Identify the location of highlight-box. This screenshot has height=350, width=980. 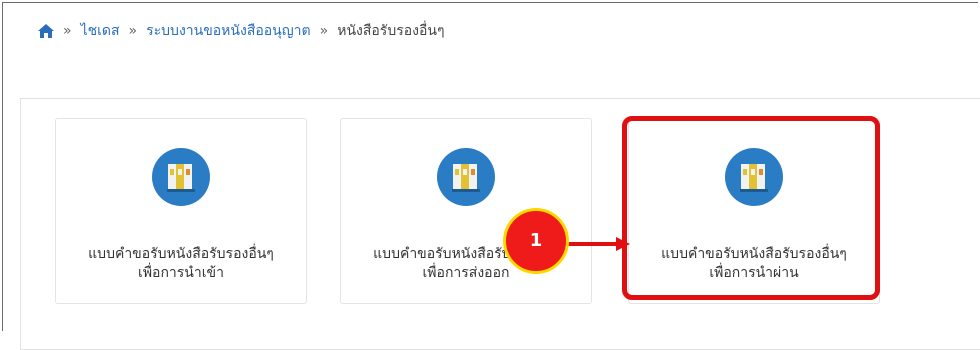
(751, 208).